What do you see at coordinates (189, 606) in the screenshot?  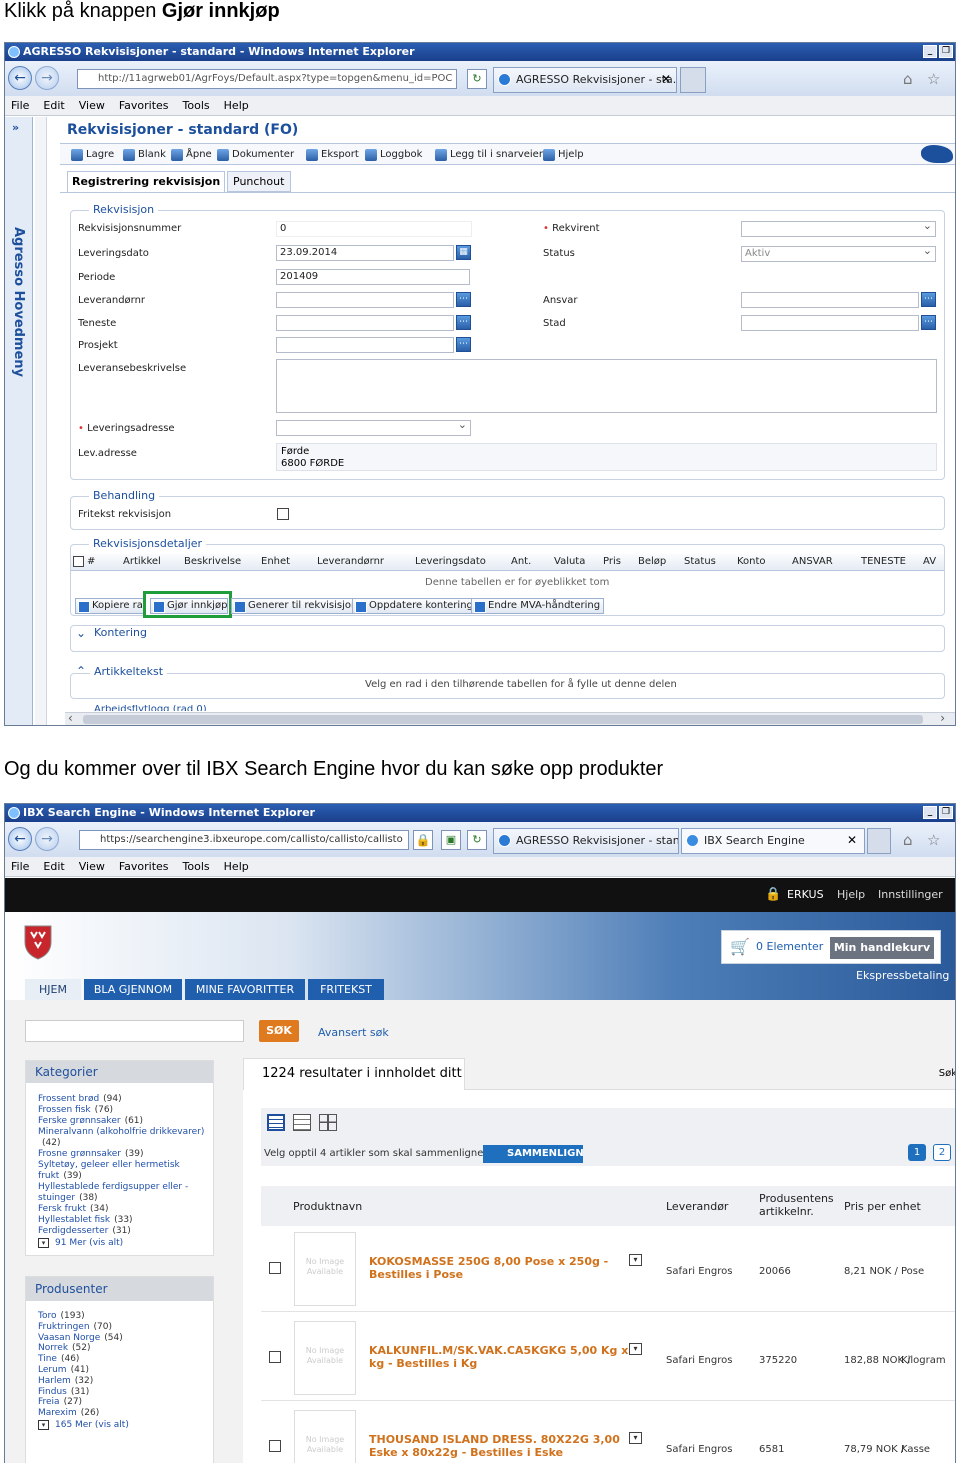 I see `gjor-innkjop-button: Gjør innkjøp` at bounding box center [189, 606].